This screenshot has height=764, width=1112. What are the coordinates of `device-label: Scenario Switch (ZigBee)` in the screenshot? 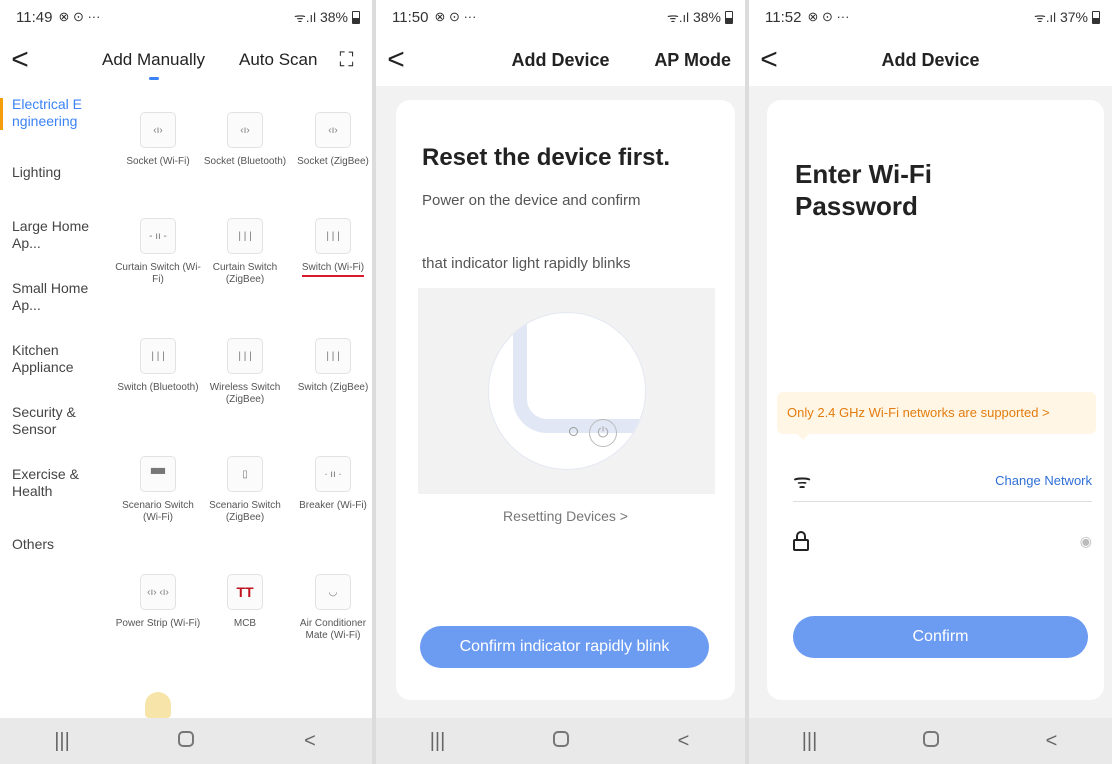 It's located at (245, 511).